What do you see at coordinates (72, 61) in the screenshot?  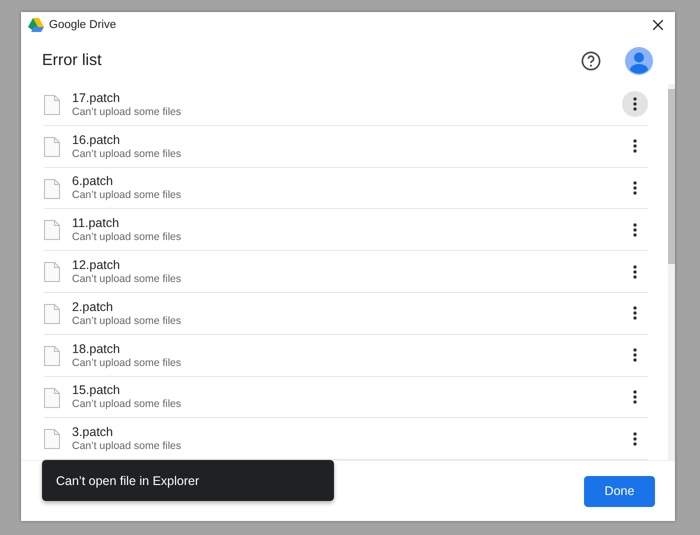 I see `dialog-title: Error list` at bounding box center [72, 61].